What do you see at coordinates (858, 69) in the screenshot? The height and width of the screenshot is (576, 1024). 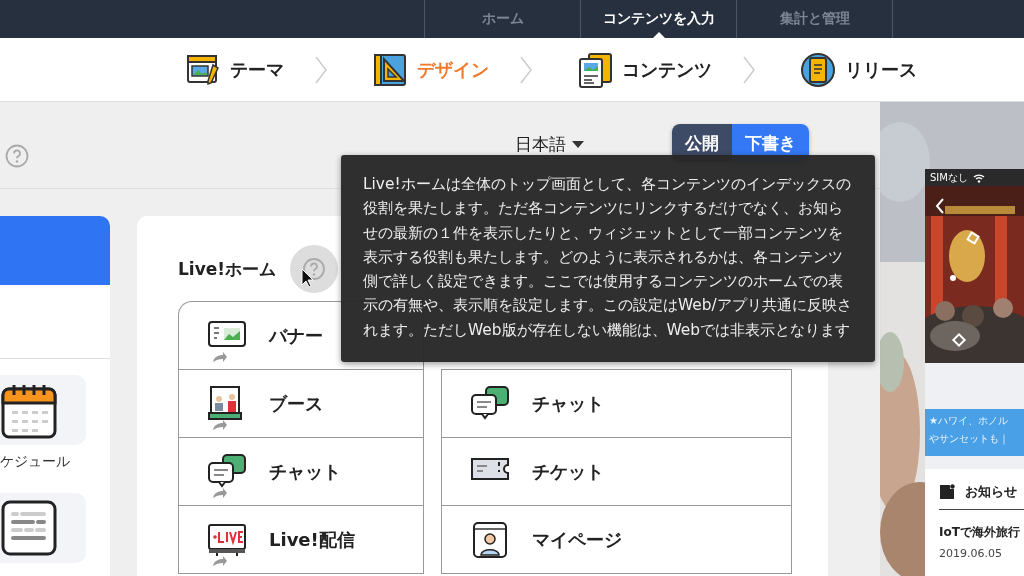 I see `step-tab: リリース` at bounding box center [858, 69].